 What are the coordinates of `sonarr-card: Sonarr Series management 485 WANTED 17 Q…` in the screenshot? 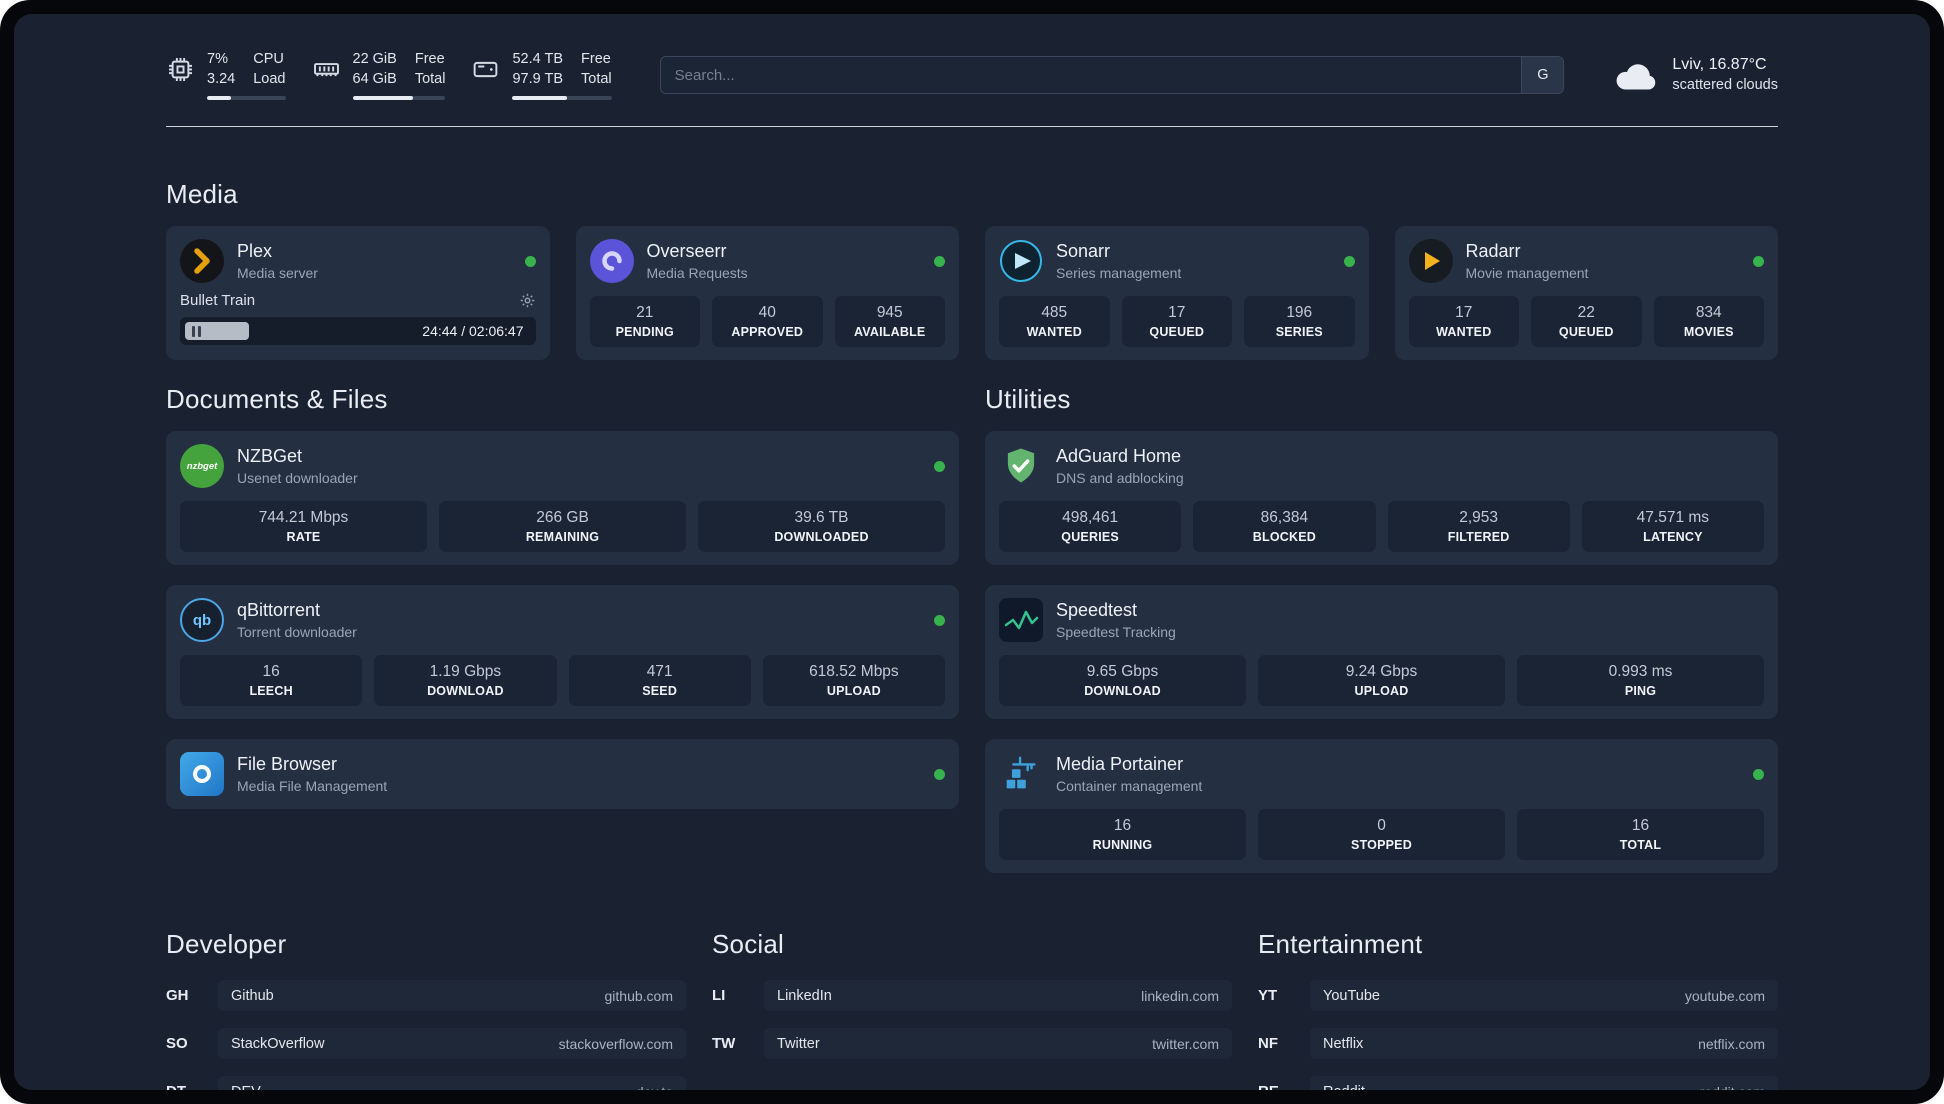 It's located at (1177, 293).